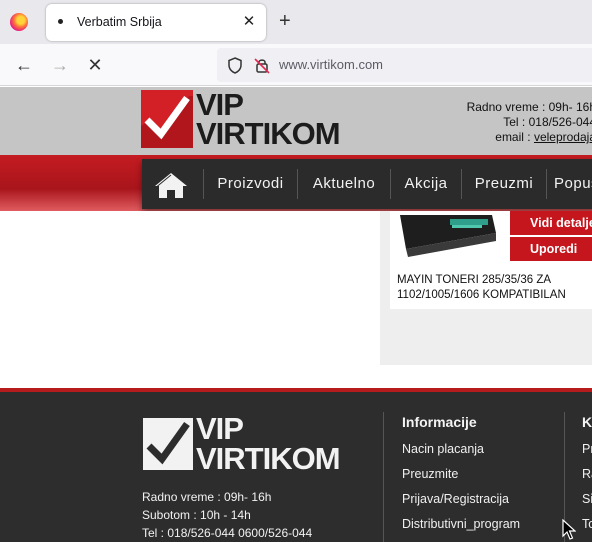  What do you see at coordinates (268, 119) in the screenshot?
I see `logo-text: VIP VIRTIKOM` at bounding box center [268, 119].